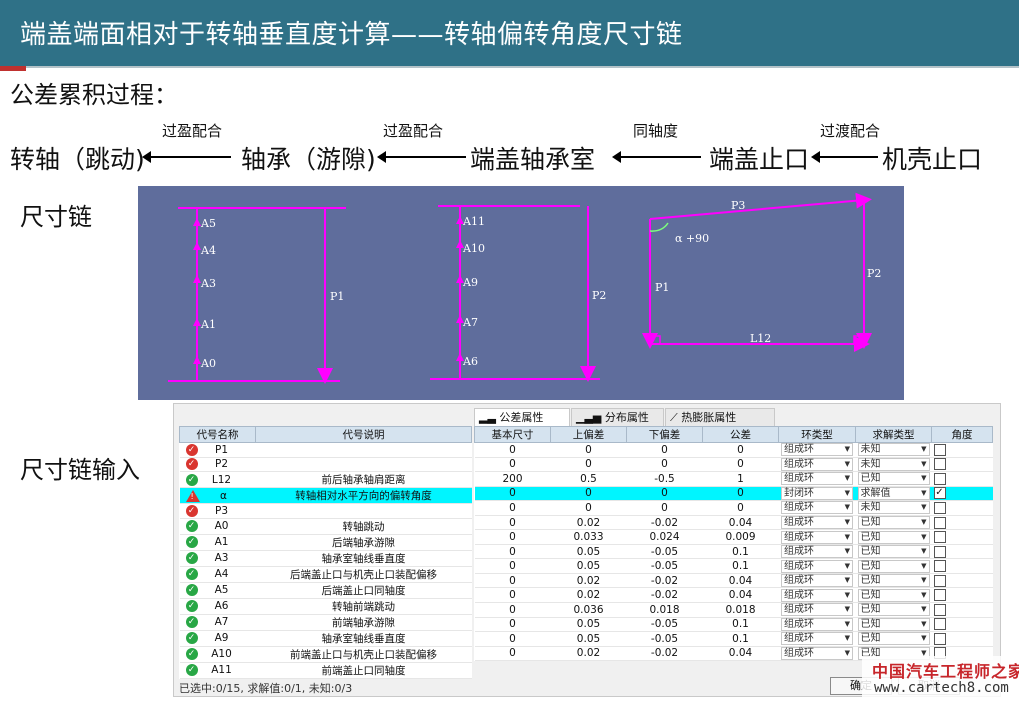 Image resolution: width=1019 pixels, height=707 pixels. What do you see at coordinates (325, 606) in the screenshot?
I see `table-row: ✓ A6 转轴前端跳动` at bounding box center [325, 606].